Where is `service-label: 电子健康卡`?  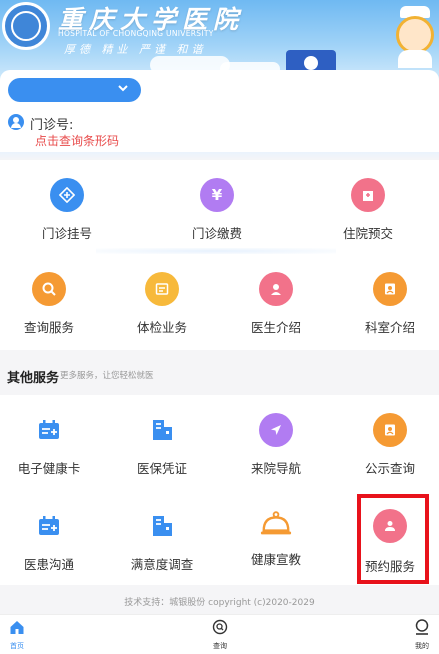 service-label: 电子健康卡 is located at coordinates (49, 468).